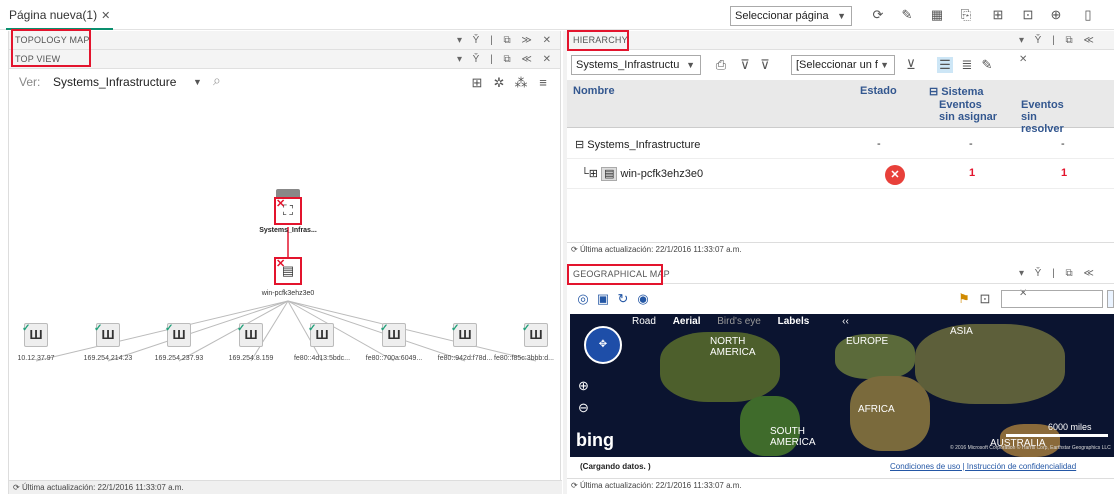 This screenshot has width=1114, height=495. I want to click on hierarchy-layout-icon: ⊞, so click(477, 83).